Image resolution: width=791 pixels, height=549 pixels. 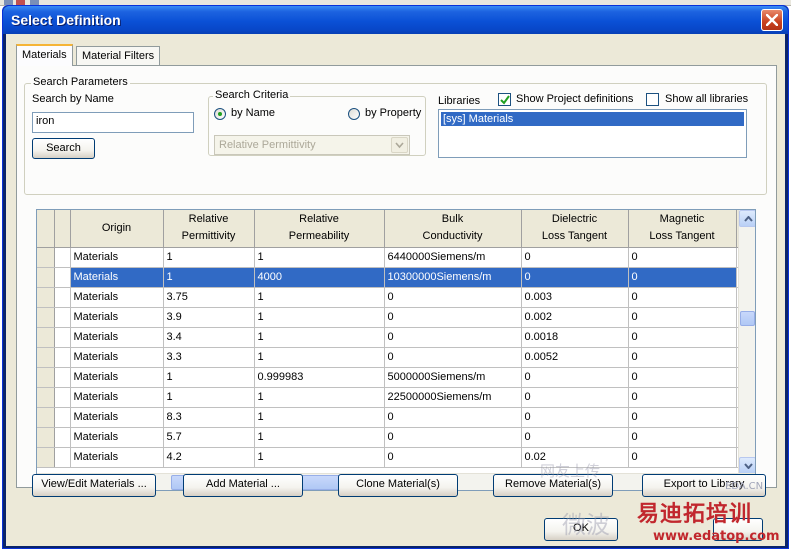 What do you see at coordinates (209, 357) in the screenshot?
I see `table-cell: 3.3` at bounding box center [209, 357].